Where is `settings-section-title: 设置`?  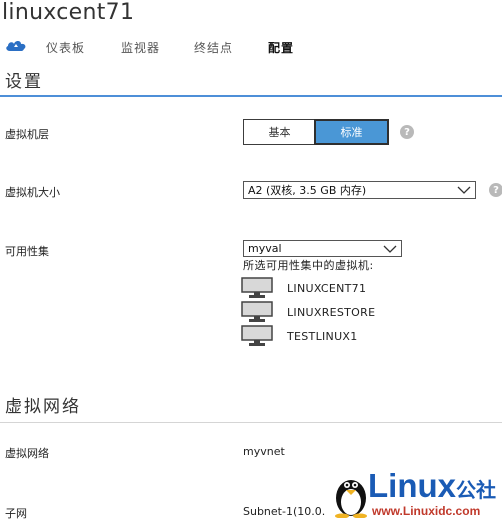 settings-section-title: 设置 is located at coordinates (24, 82).